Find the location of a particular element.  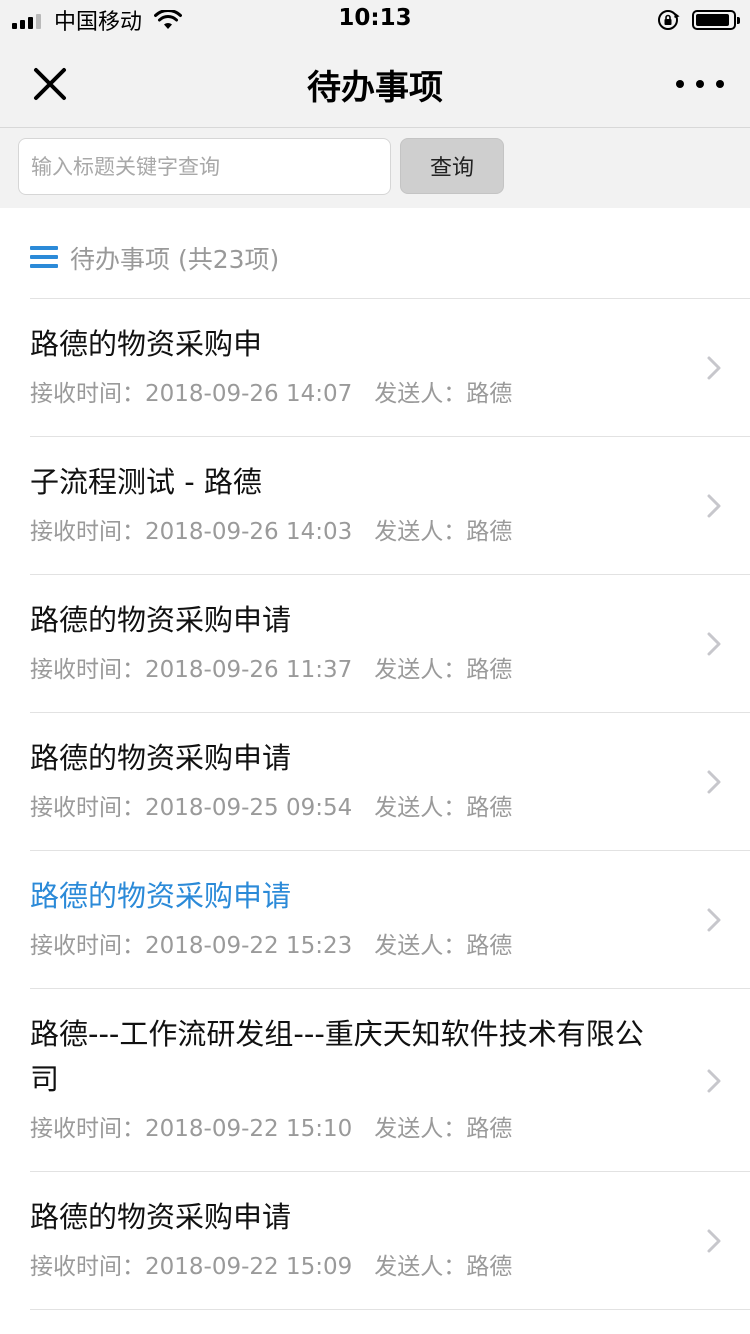

item-meta: 接收时间：2018-09-26 14:03 发送人：路德 is located at coordinates (350, 540).